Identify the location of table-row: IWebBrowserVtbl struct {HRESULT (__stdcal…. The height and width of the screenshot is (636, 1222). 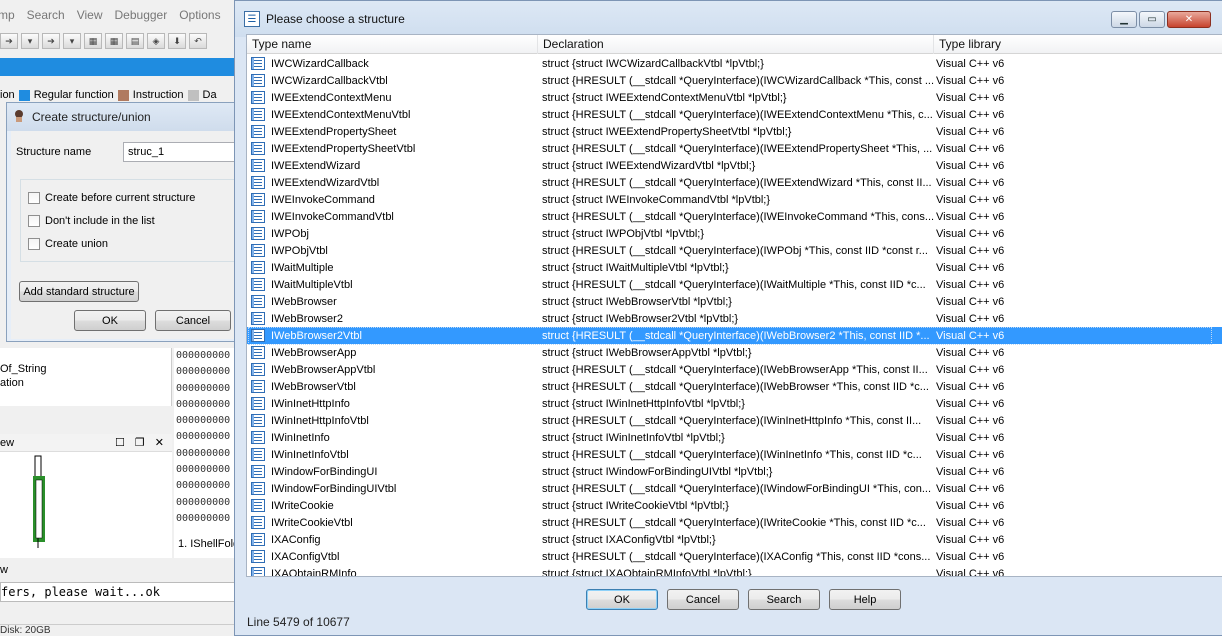
(734, 386).